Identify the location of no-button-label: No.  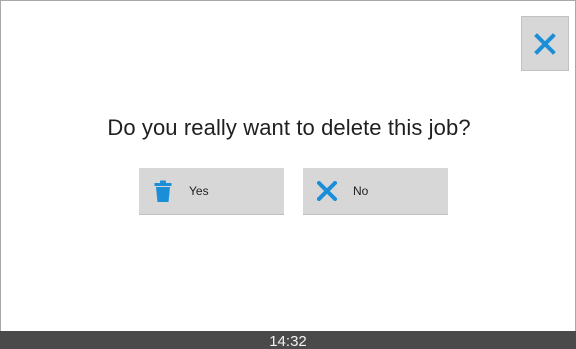
(361, 191).